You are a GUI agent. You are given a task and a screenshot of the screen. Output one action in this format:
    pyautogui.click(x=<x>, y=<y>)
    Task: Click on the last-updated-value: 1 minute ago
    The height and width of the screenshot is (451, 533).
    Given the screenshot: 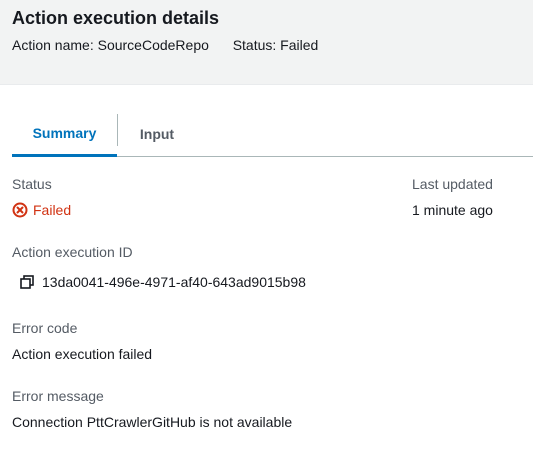 What is the action you would take?
    pyautogui.click(x=452, y=210)
    